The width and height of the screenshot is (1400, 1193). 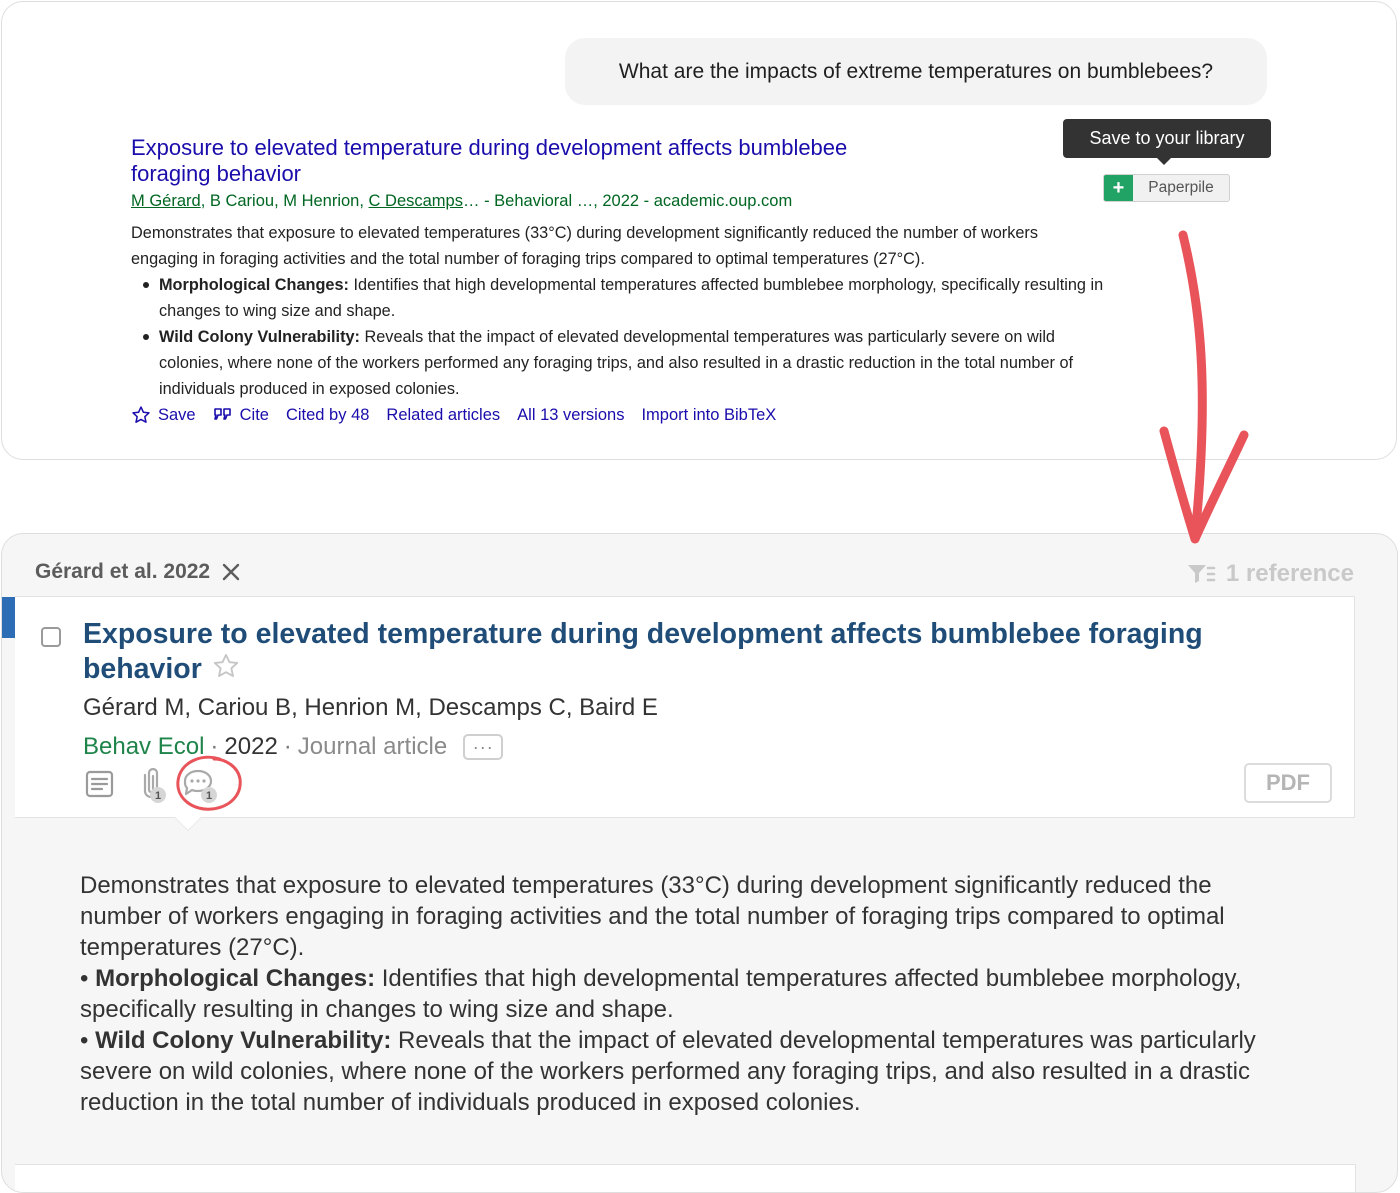 I want to click on star-button, so click(x=226, y=670).